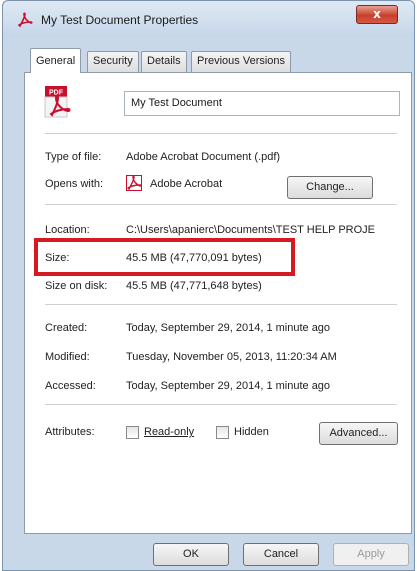 The width and height of the screenshot is (417, 571). I want to click on window-title: My Test Document Properties, so click(120, 20).